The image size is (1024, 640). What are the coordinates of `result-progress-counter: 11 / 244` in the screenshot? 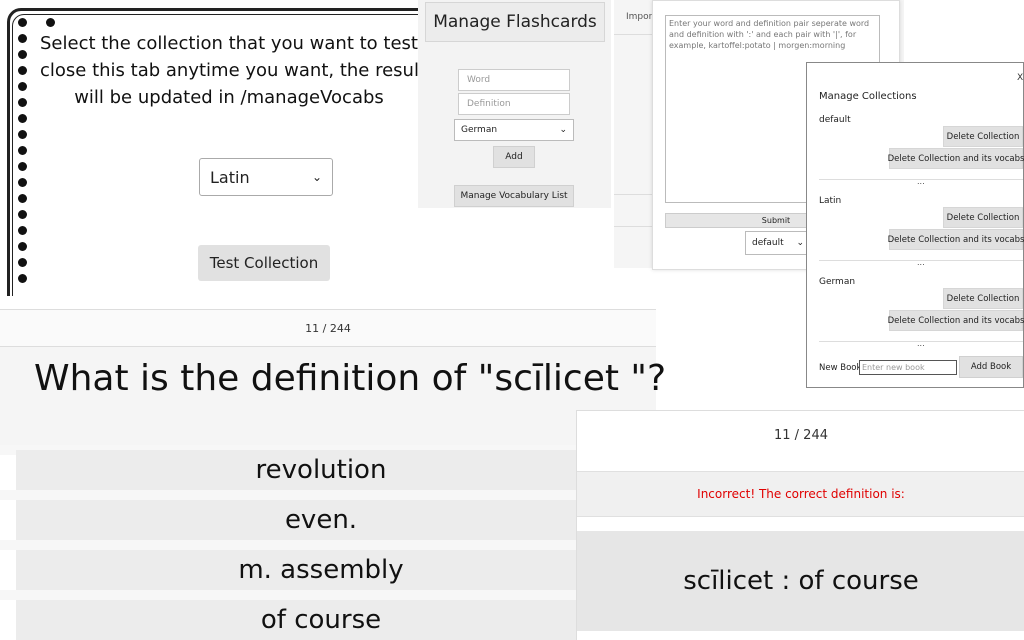 It's located at (801, 435).